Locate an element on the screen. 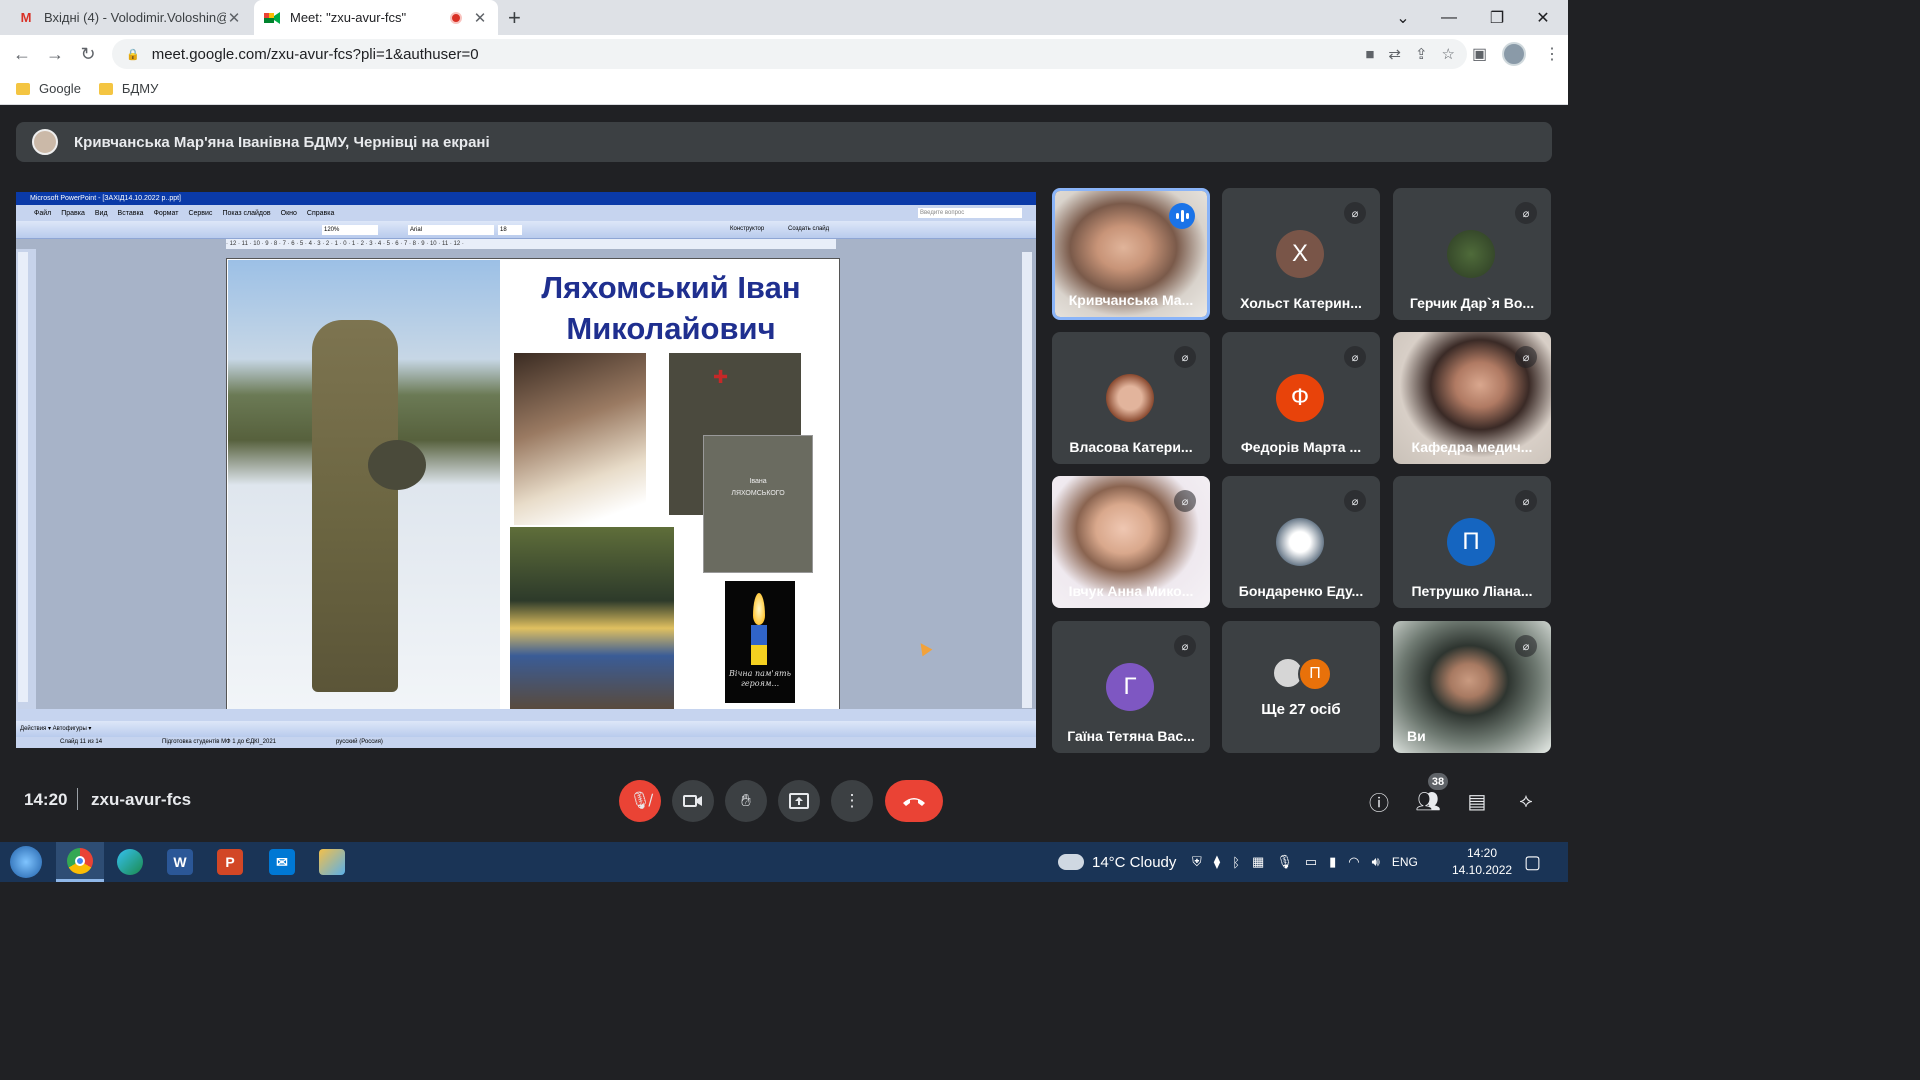 This screenshot has height=1080, width=1920. menu-icon: ⋮ is located at coordinates (1552, 54).